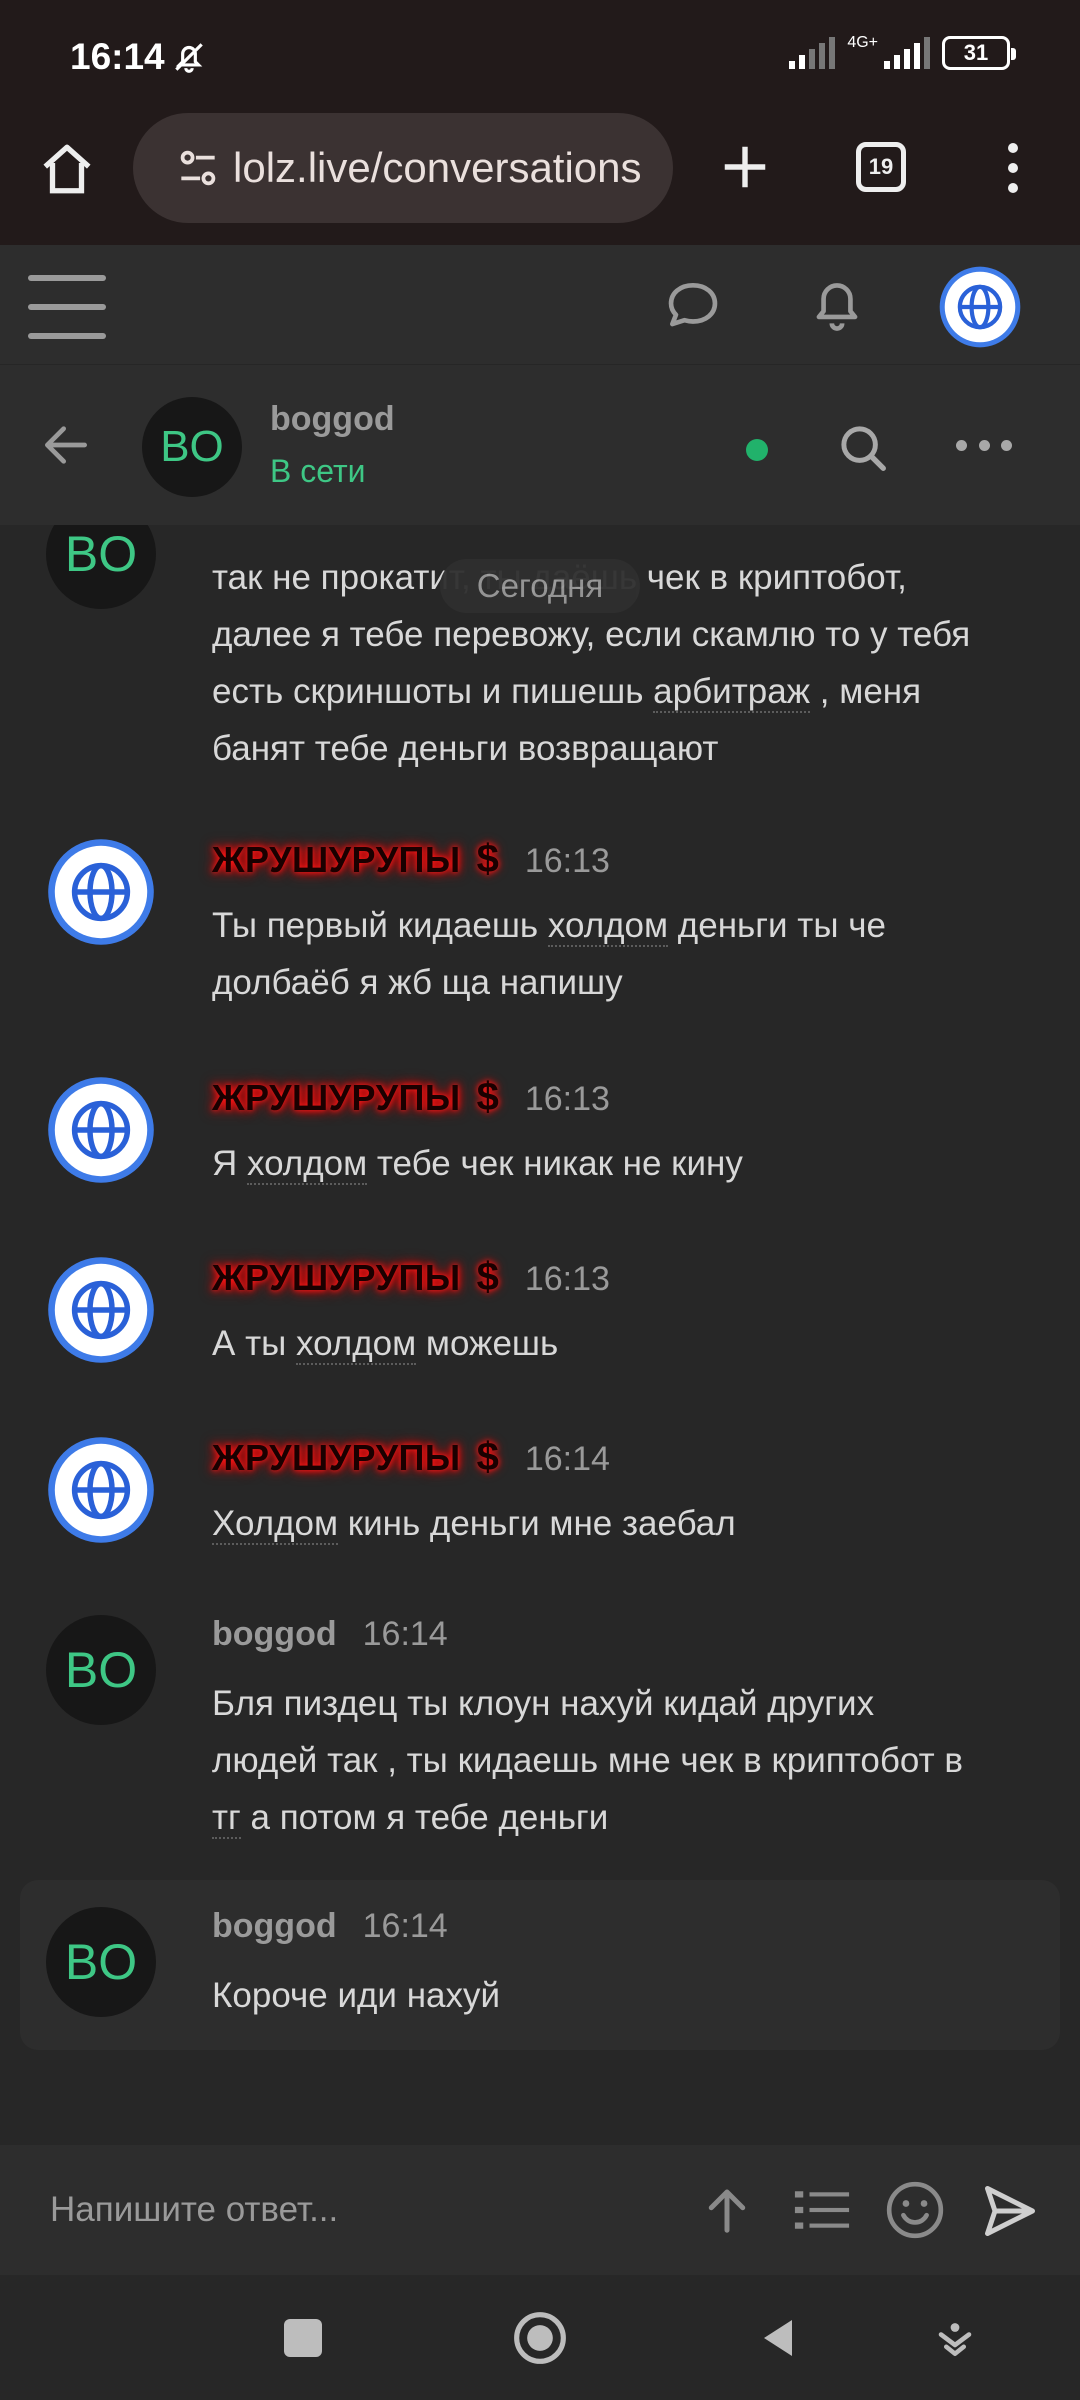  What do you see at coordinates (437, 167) in the screenshot?
I see `url-text: lolz.live/conversations` at bounding box center [437, 167].